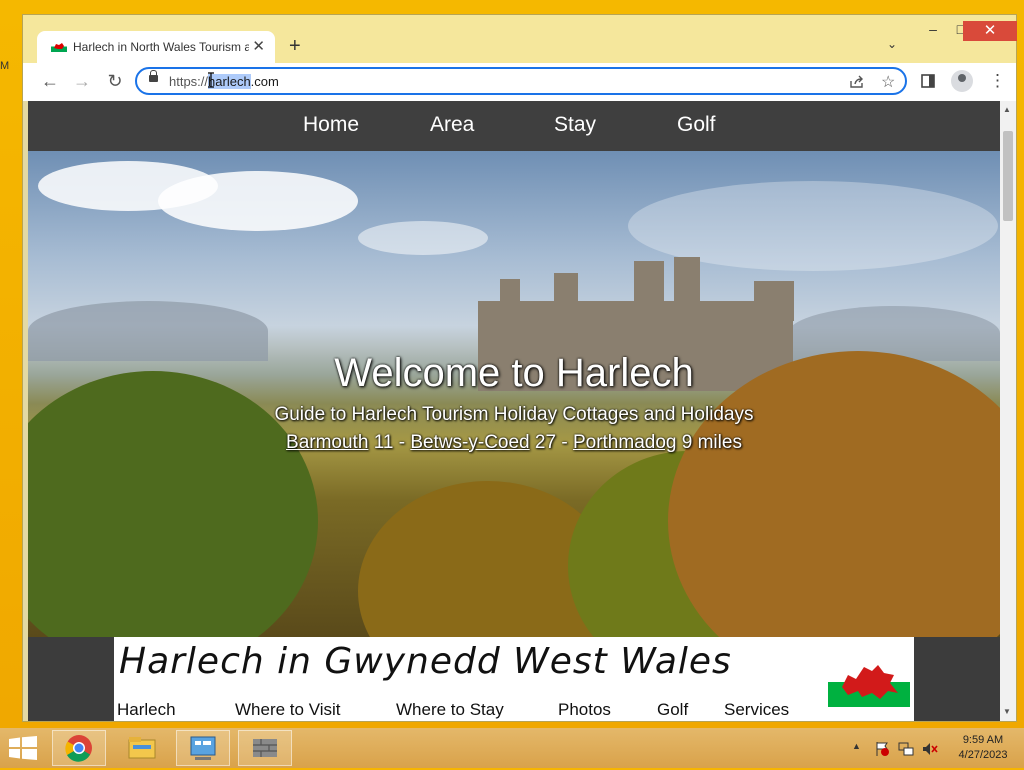 The height and width of the screenshot is (770, 1024). Describe the element at coordinates (288, 710) in the screenshot. I see `panel-nav-where-to-visit: Where to Visit` at that location.